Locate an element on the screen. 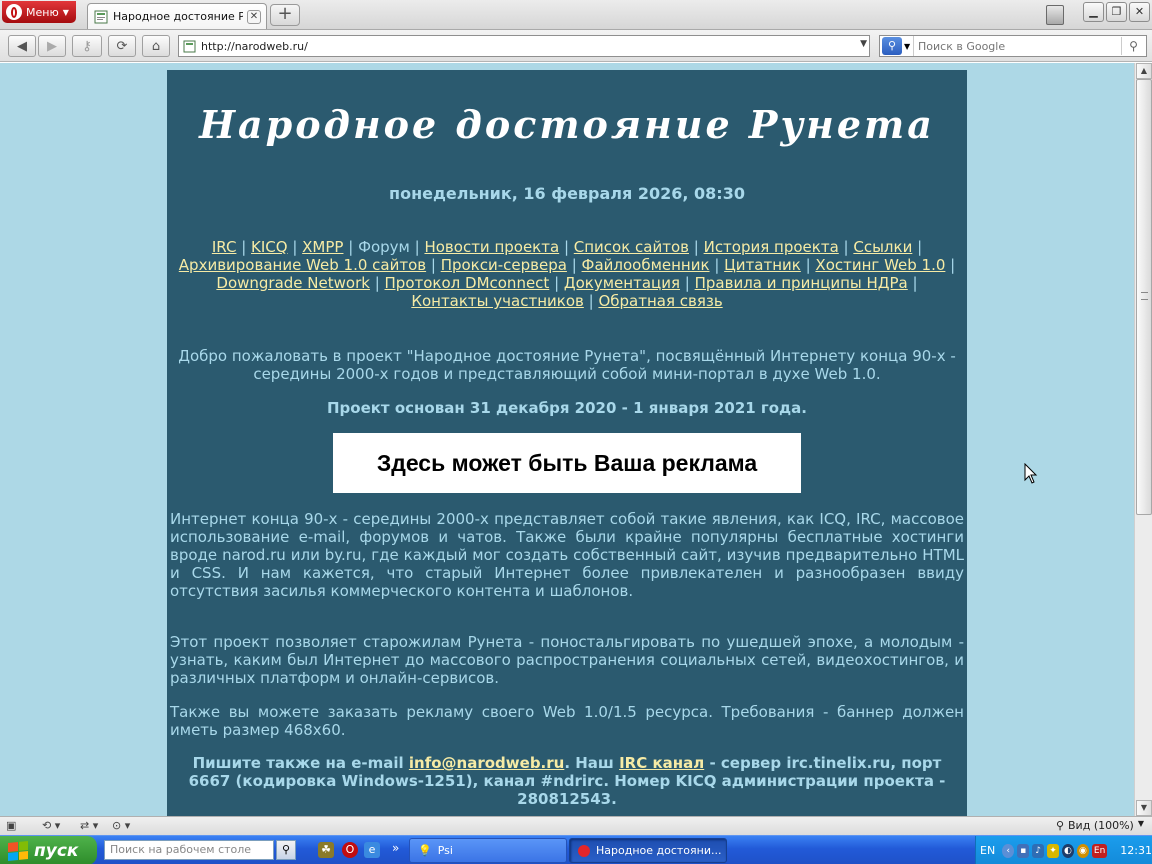  back-button: ◀ is located at coordinates (22, 46).